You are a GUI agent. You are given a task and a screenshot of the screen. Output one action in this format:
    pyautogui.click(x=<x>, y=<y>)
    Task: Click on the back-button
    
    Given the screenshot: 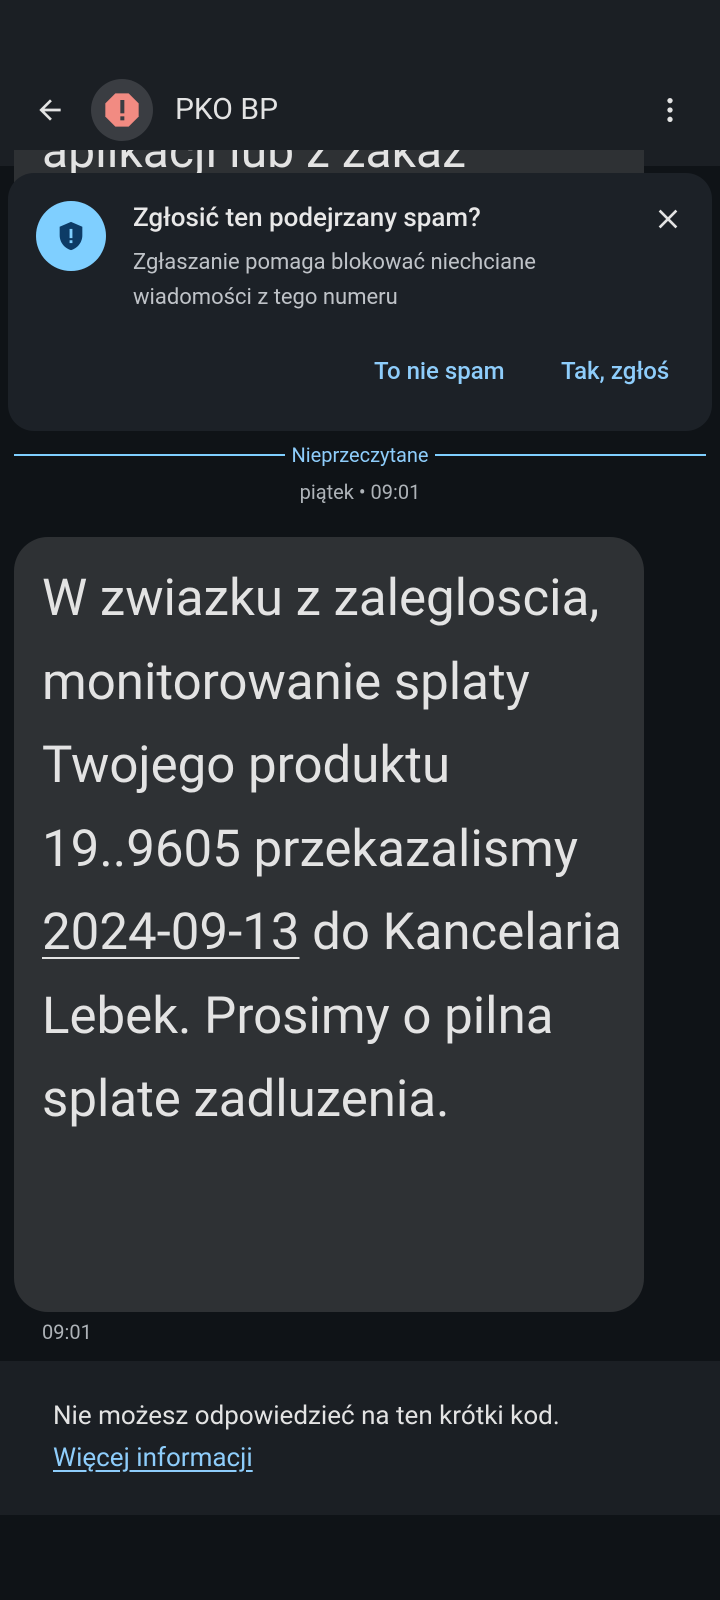 What is the action you would take?
    pyautogui.click(x=50, y=110)
    